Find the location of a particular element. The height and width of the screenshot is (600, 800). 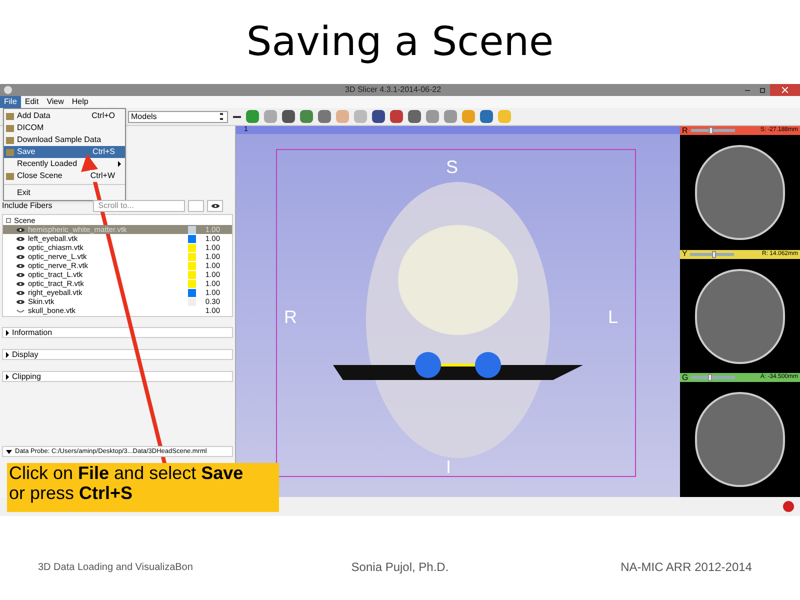

module-selector: Models is located at coordinates (178, 116).